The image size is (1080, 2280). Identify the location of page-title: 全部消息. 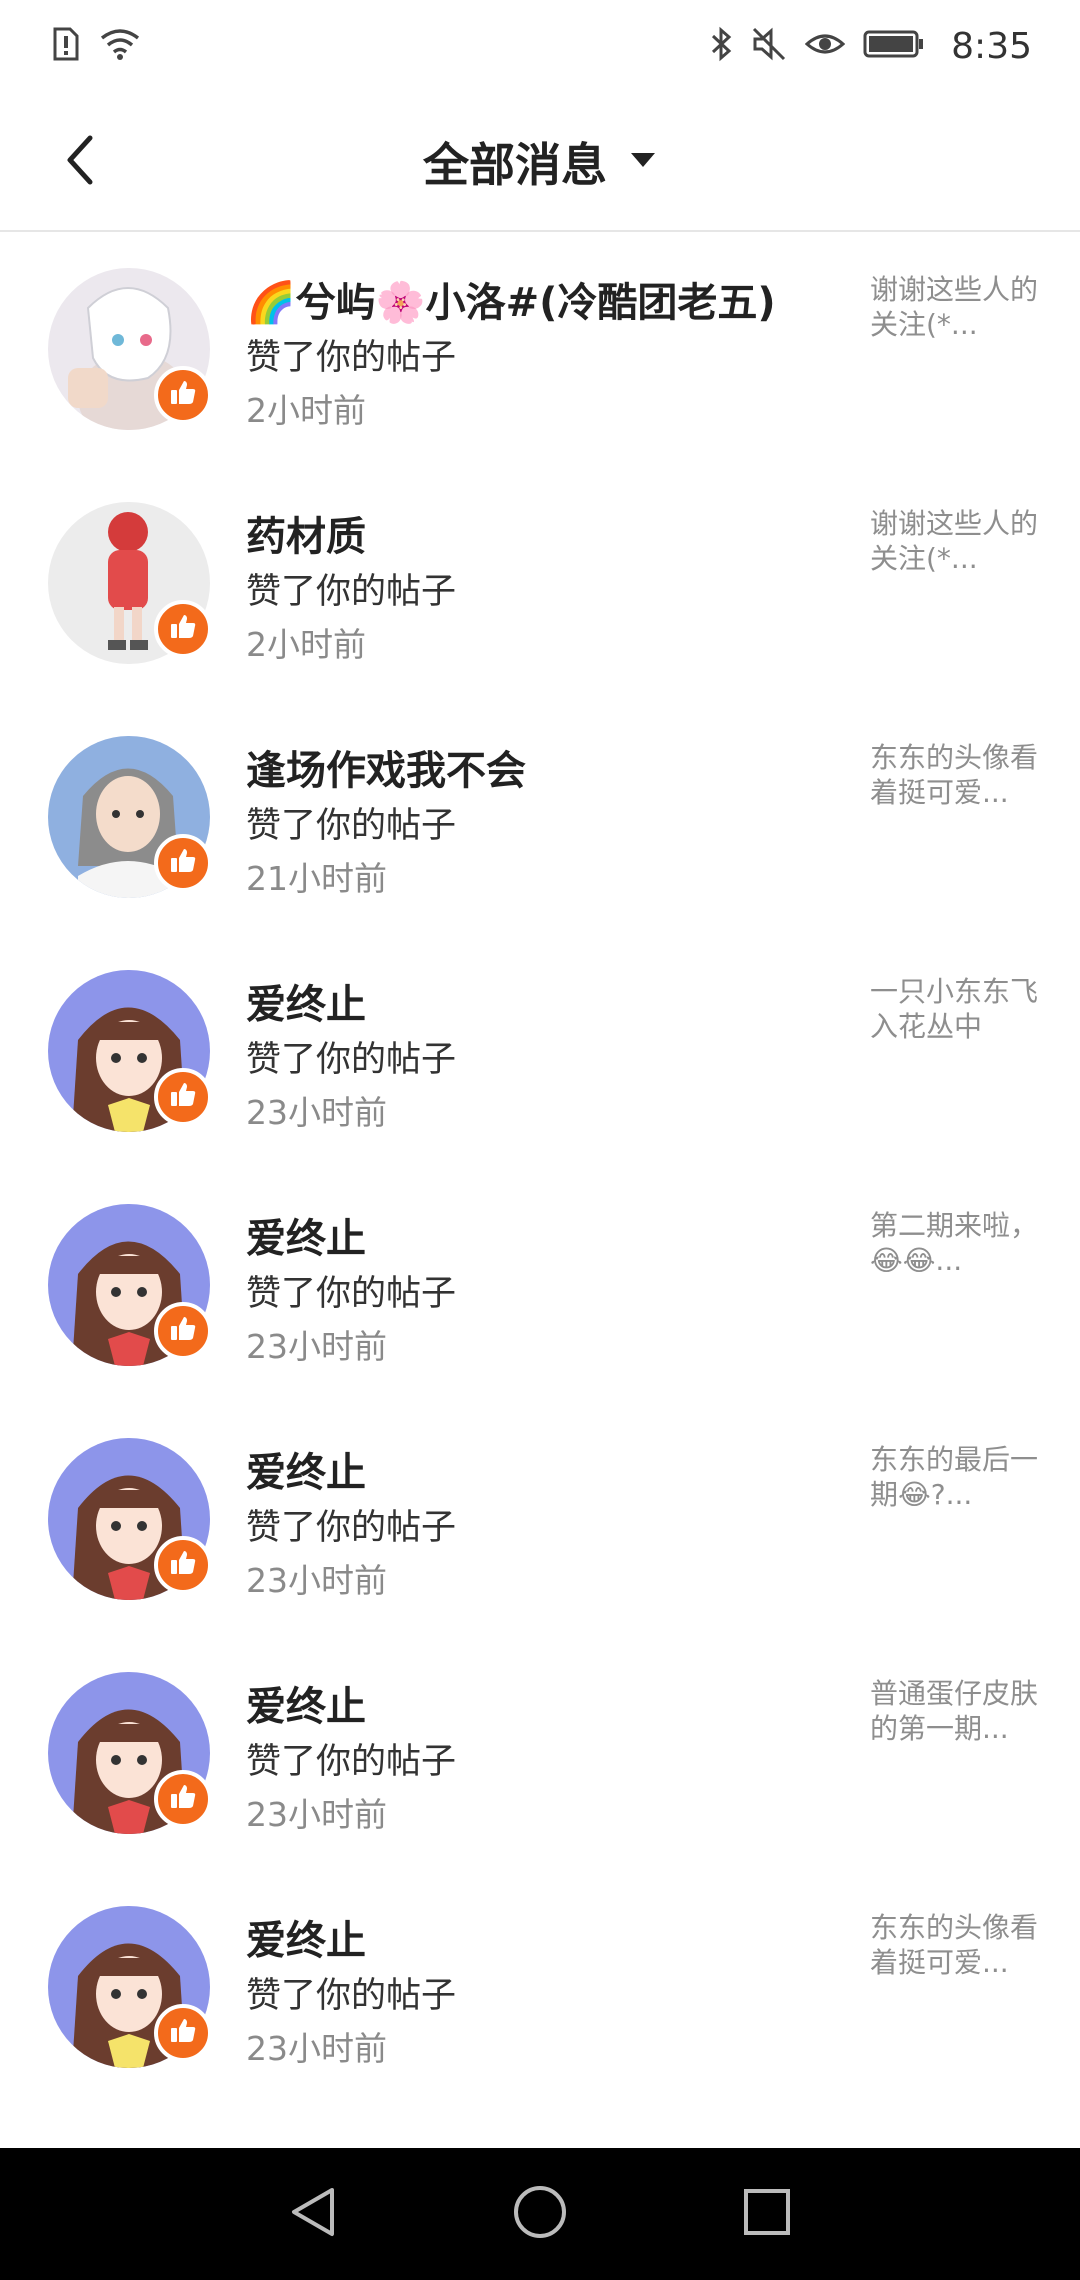
(515, 165).